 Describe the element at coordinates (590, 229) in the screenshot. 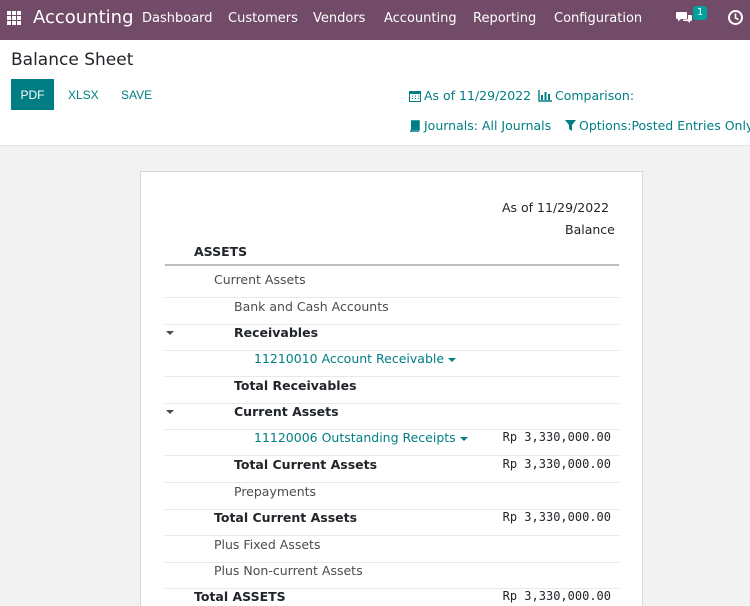

I see `column-header-balance: Balance` at that location.